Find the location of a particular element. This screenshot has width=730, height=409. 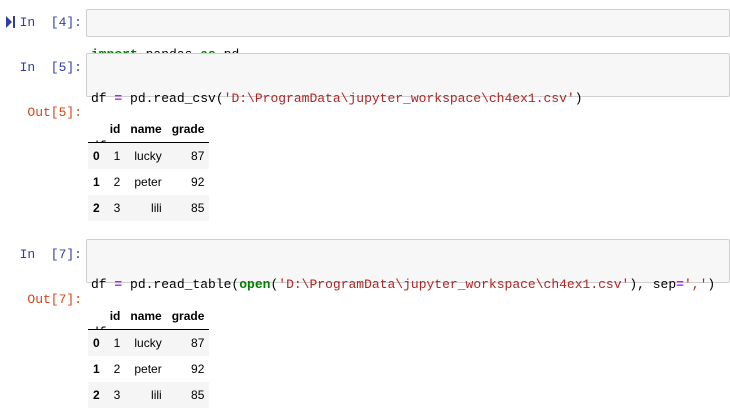

code-text: pd.read_table( is located at coordinates (181, 284).